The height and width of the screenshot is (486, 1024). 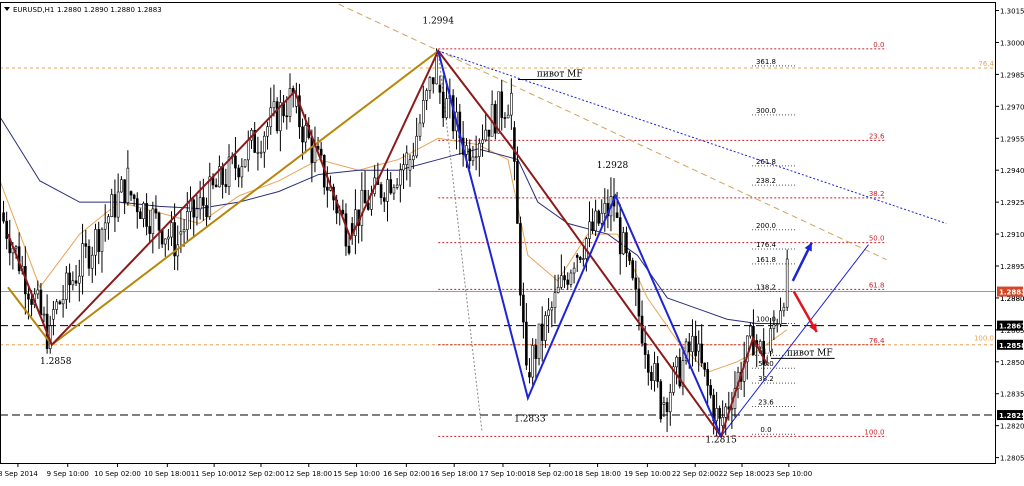 What do you see at coordinates (877, 341) in the screenshot?
I see `fib-level-label: 76.4` at bounding box center [877, 341].